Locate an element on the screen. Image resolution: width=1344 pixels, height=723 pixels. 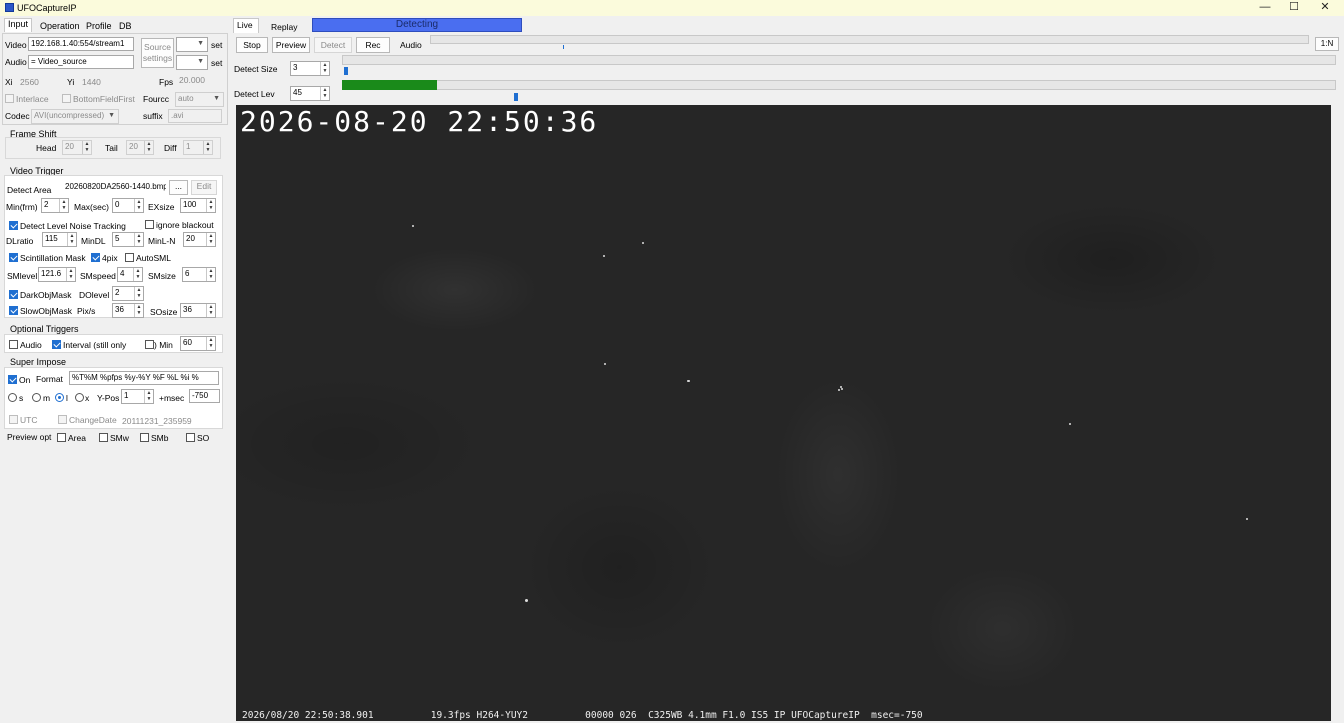
detect-area-input: 20260820DA2560-1440.bmp is located at coordinates (114, 187).